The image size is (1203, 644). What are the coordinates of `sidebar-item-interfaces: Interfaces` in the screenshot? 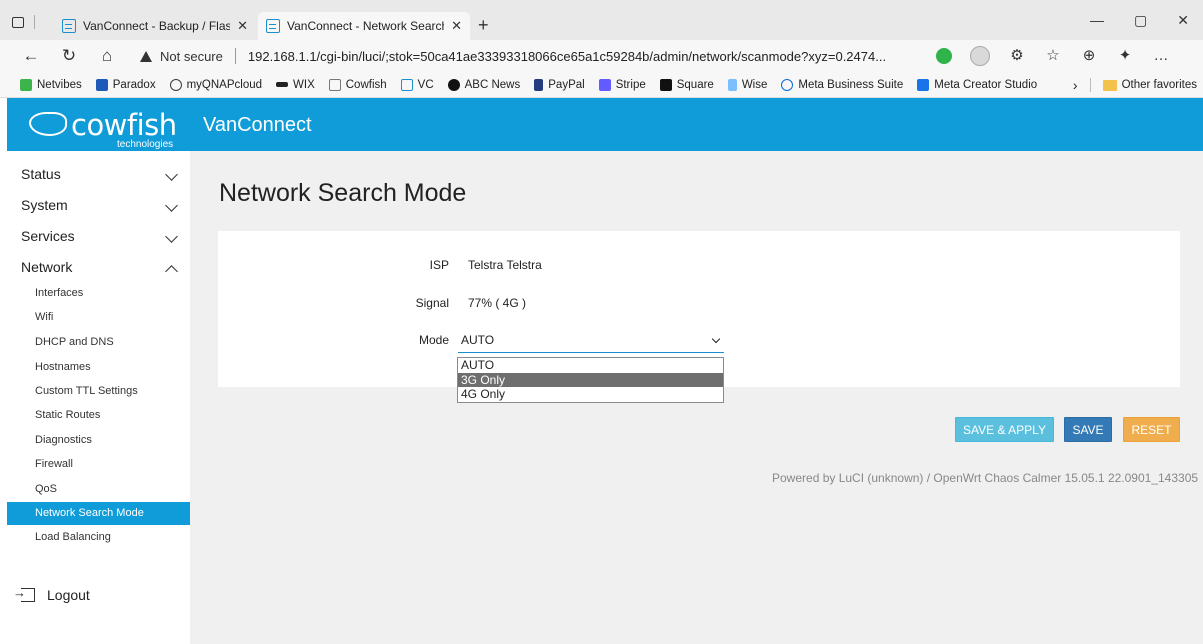 It's located at (98, 293).